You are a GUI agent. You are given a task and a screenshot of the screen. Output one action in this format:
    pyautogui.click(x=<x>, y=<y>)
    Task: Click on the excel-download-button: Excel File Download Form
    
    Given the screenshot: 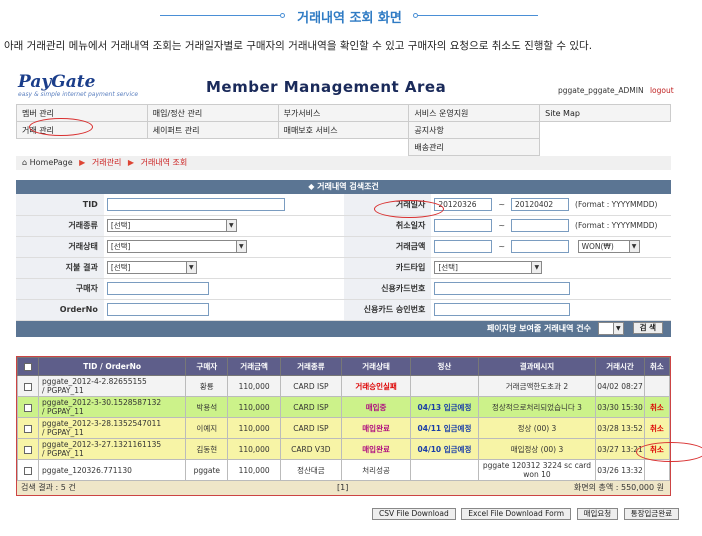 What is the action you would take?
    pyautogui.click(x=516, y=514)
    